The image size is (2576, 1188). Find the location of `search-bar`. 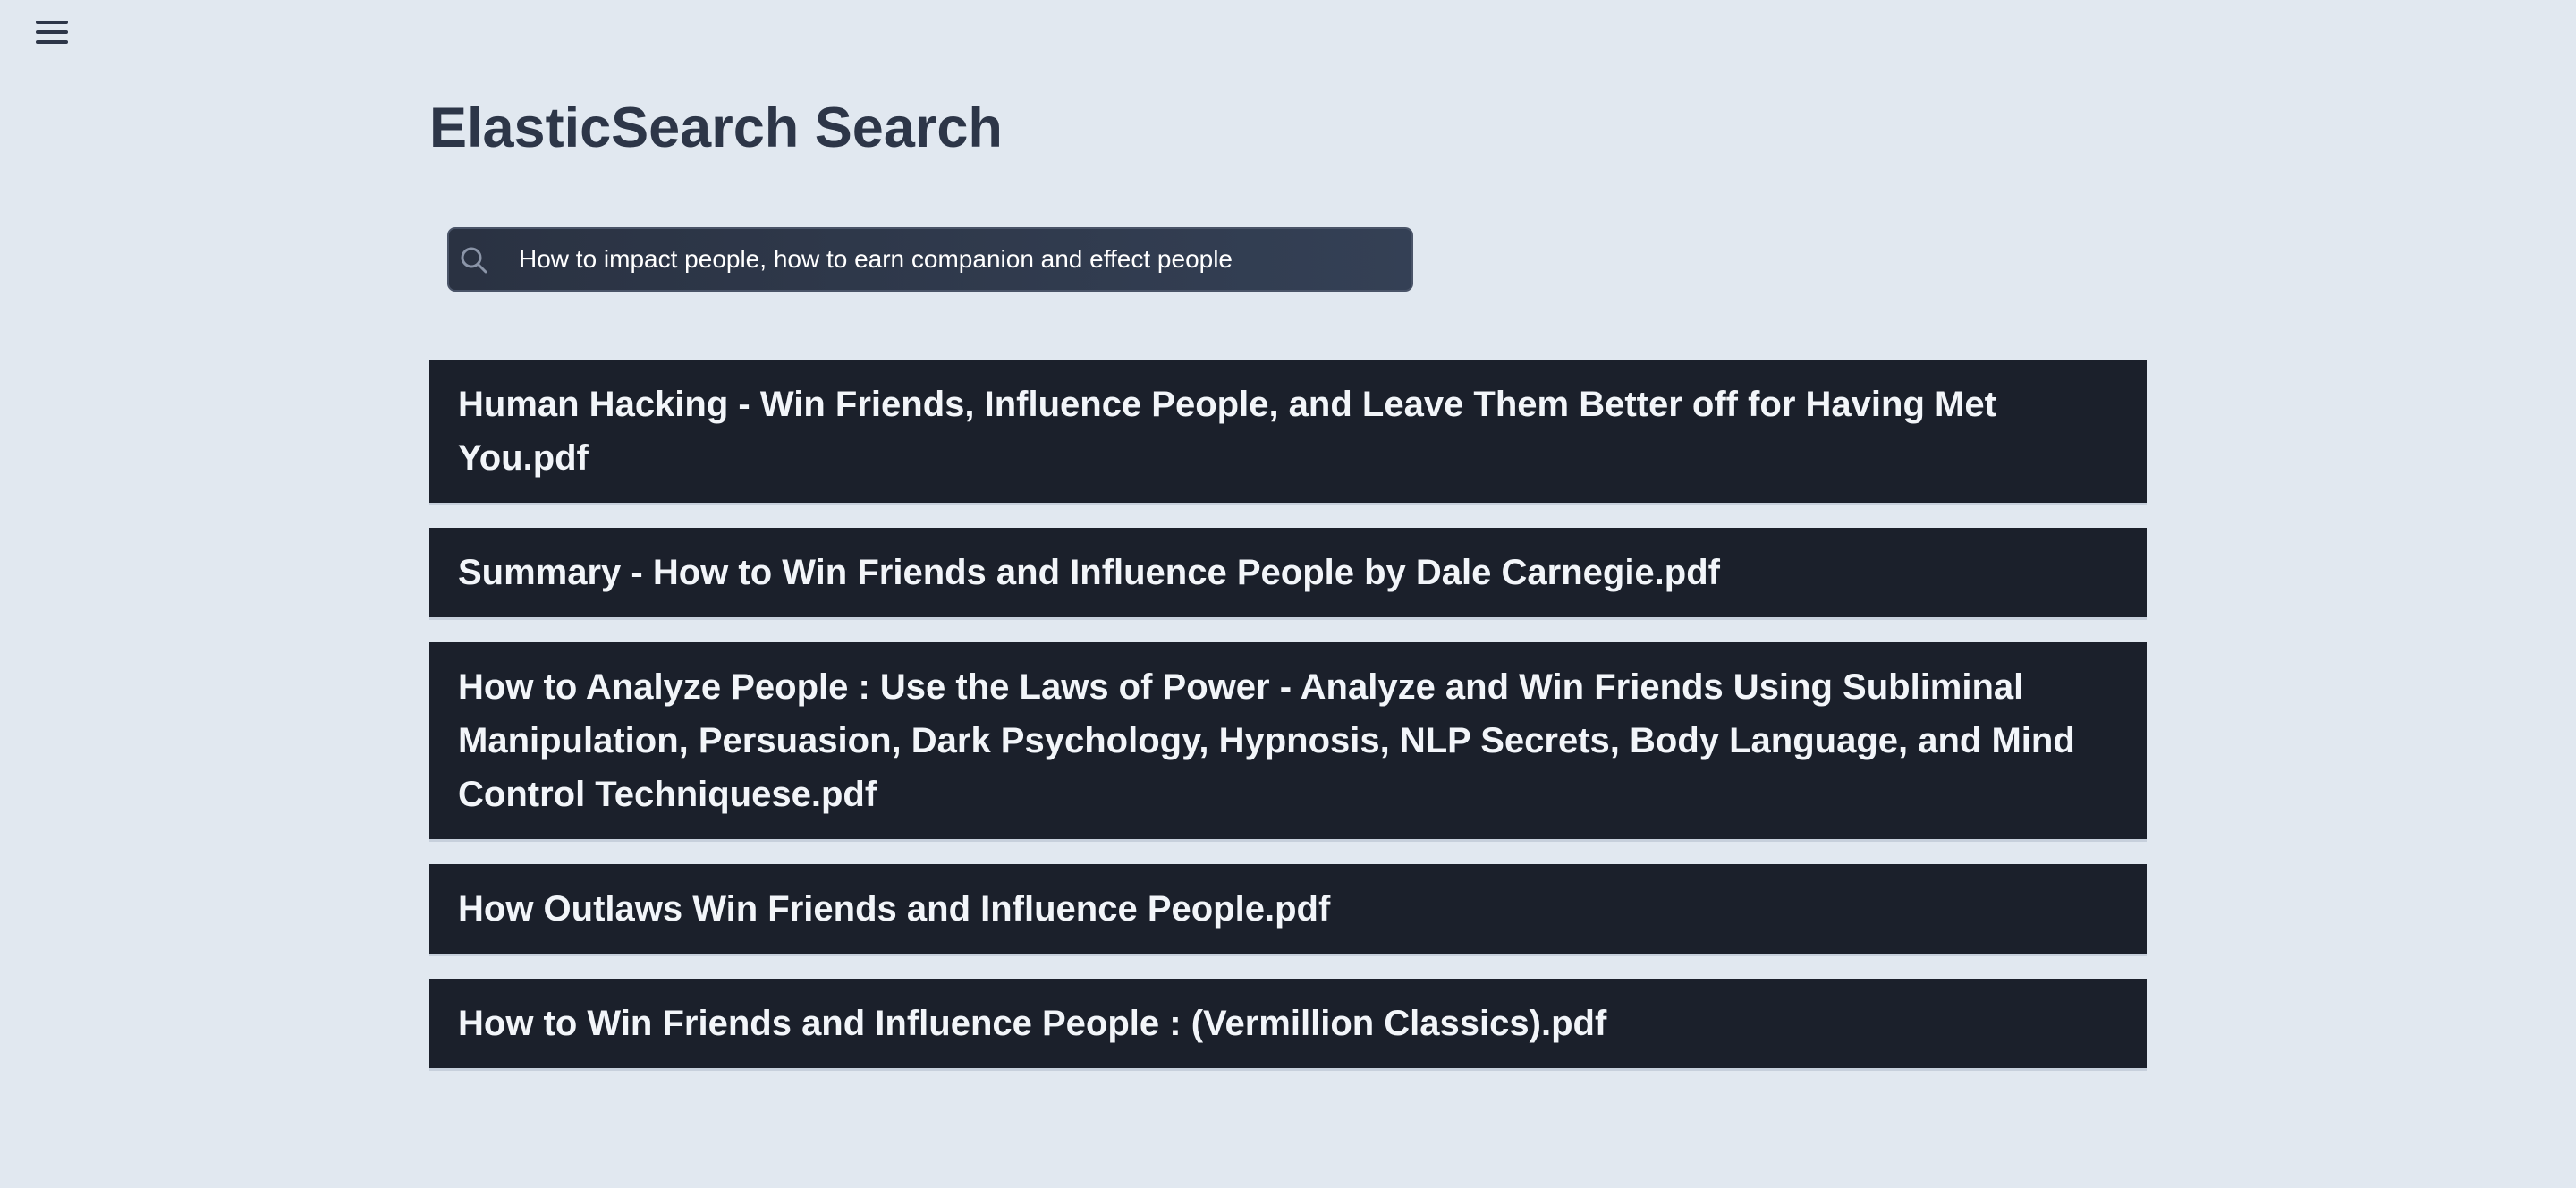

search-bar is located at coordinates (930, 259).